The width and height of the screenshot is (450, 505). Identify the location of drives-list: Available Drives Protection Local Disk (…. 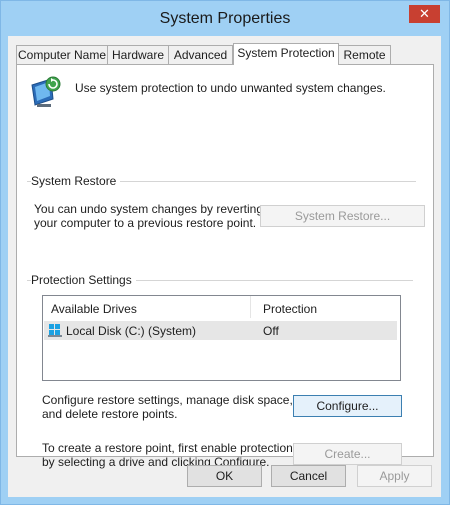
(221, 338).